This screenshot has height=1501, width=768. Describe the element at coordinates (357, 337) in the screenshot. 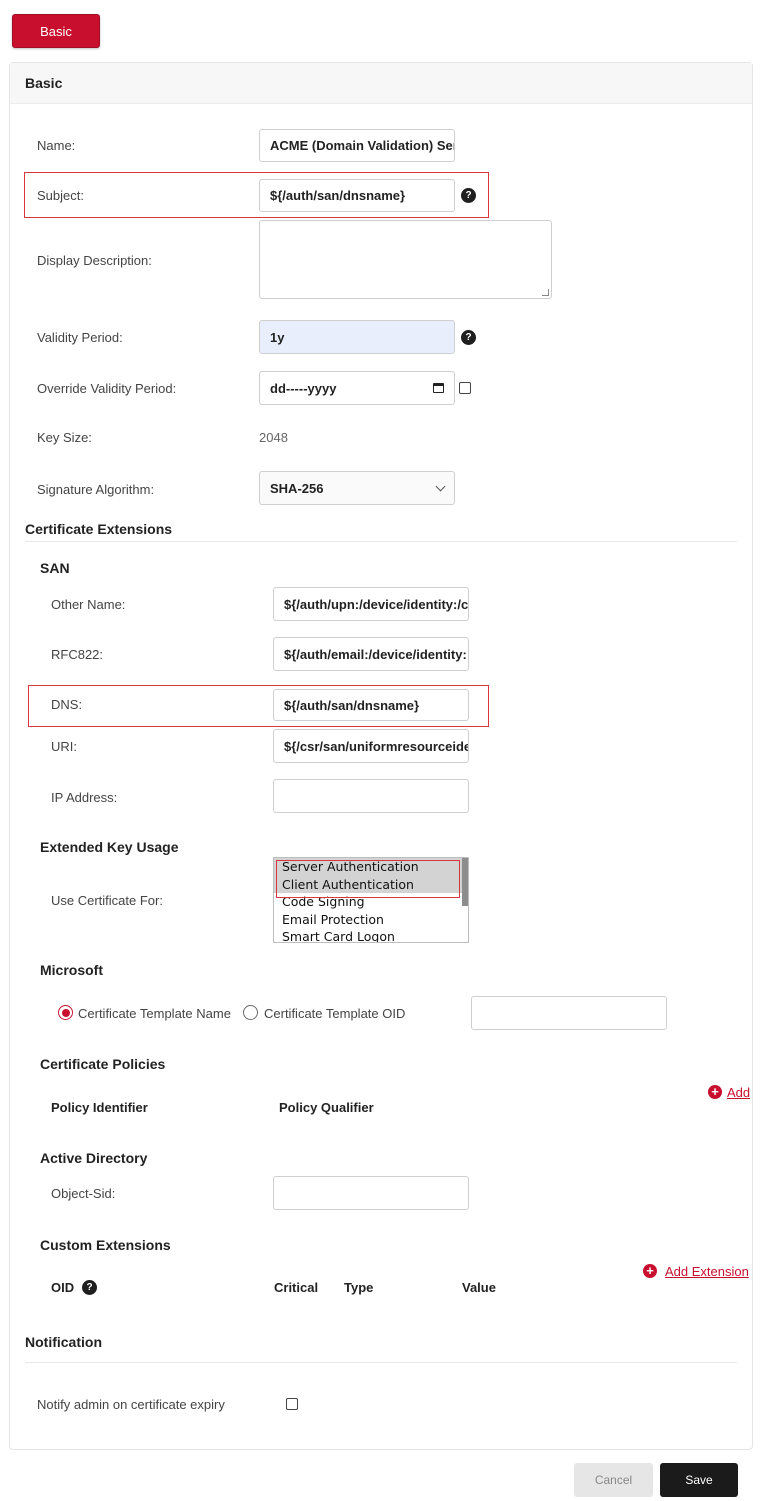

I see `validity-period-input: 1y` at that location.